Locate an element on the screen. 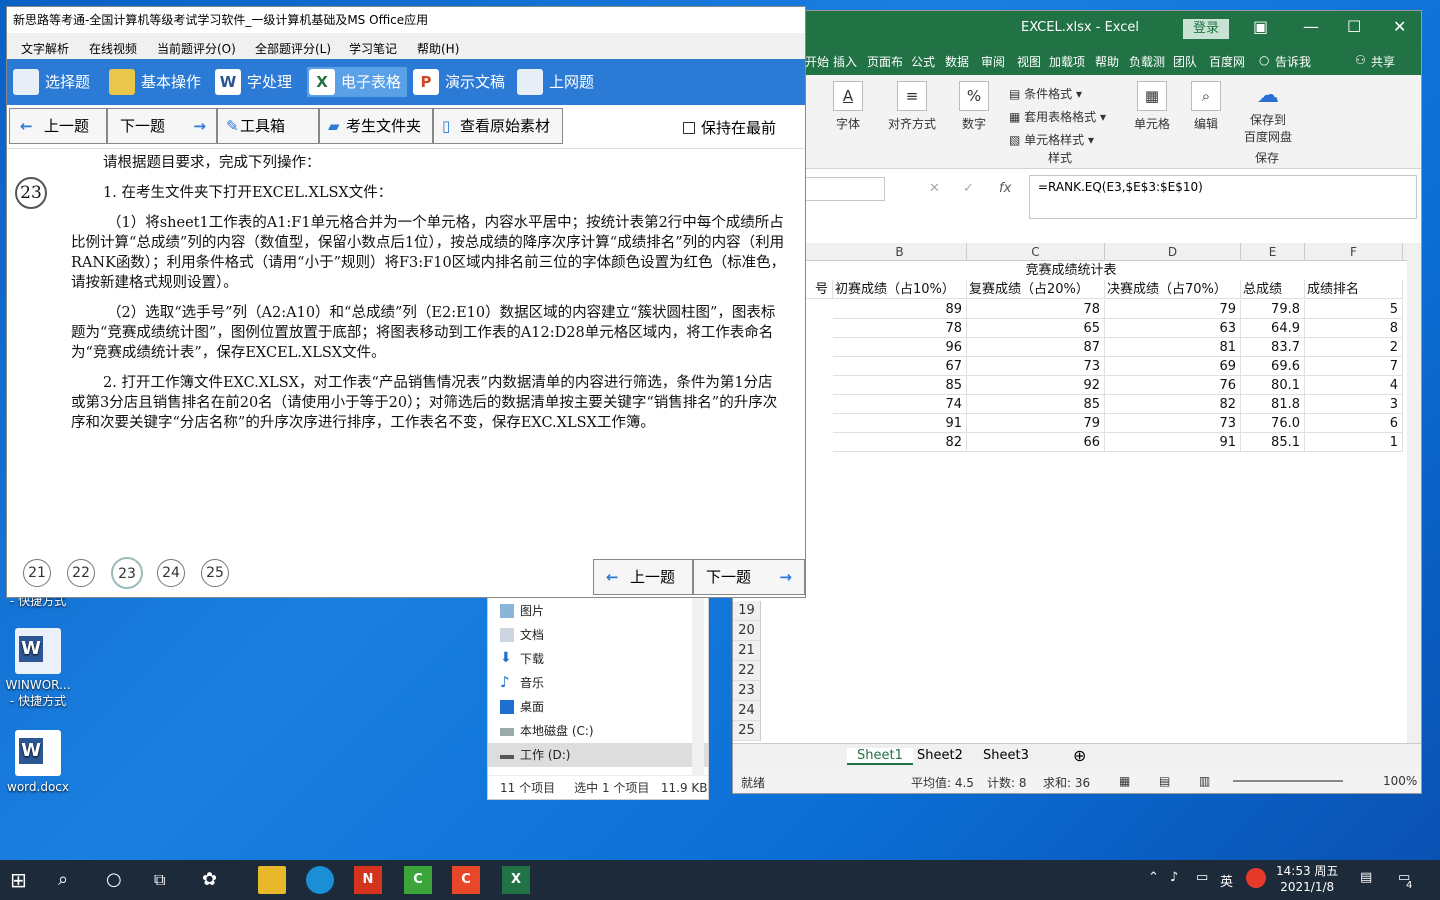 The image size is (1440, 900). data-cell: 2 is located at coordinates (1354, 347).